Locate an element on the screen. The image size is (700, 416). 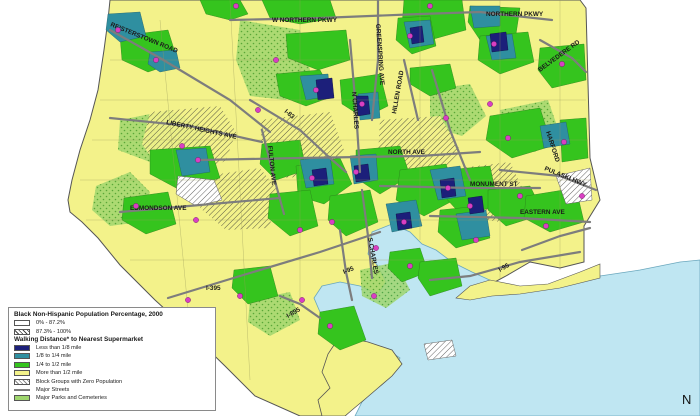
legend-pop-low: 0% - 87.2% is located at coordinates (112, 323).